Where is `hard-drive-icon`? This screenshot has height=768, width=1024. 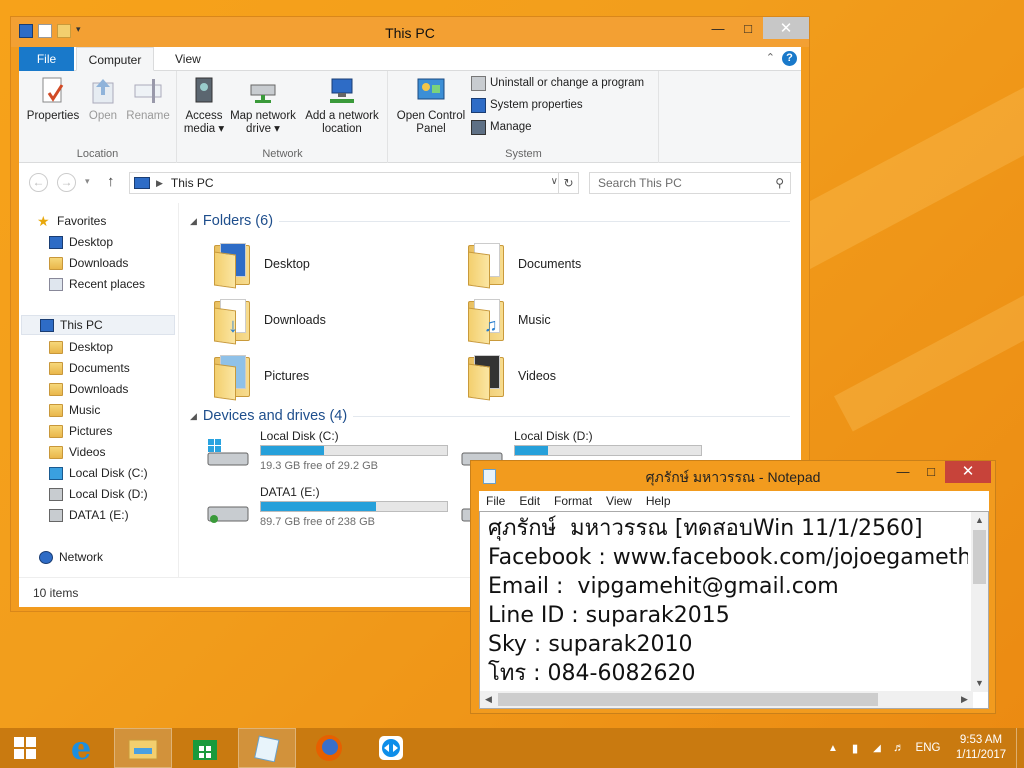
hard-drive-icon is located at coordinates (228, 509).